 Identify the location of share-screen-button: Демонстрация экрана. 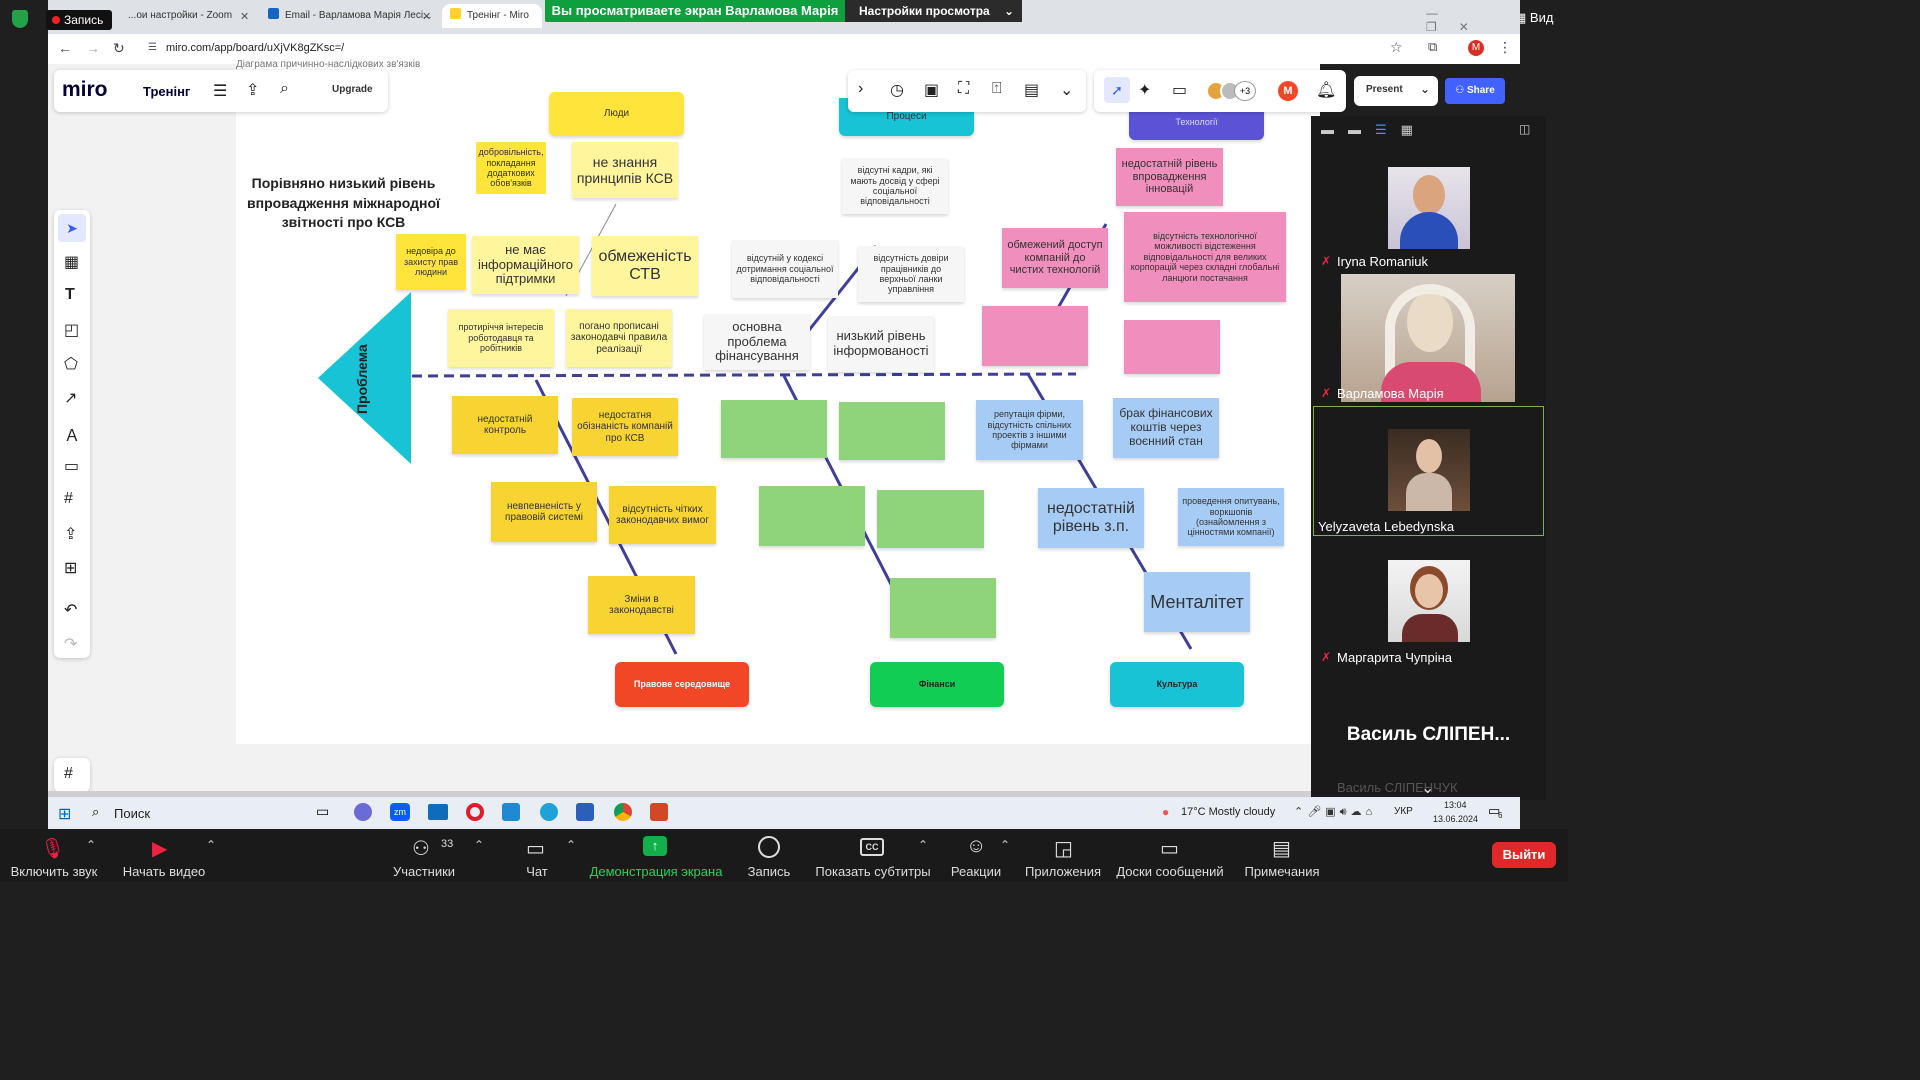
(656, 871).